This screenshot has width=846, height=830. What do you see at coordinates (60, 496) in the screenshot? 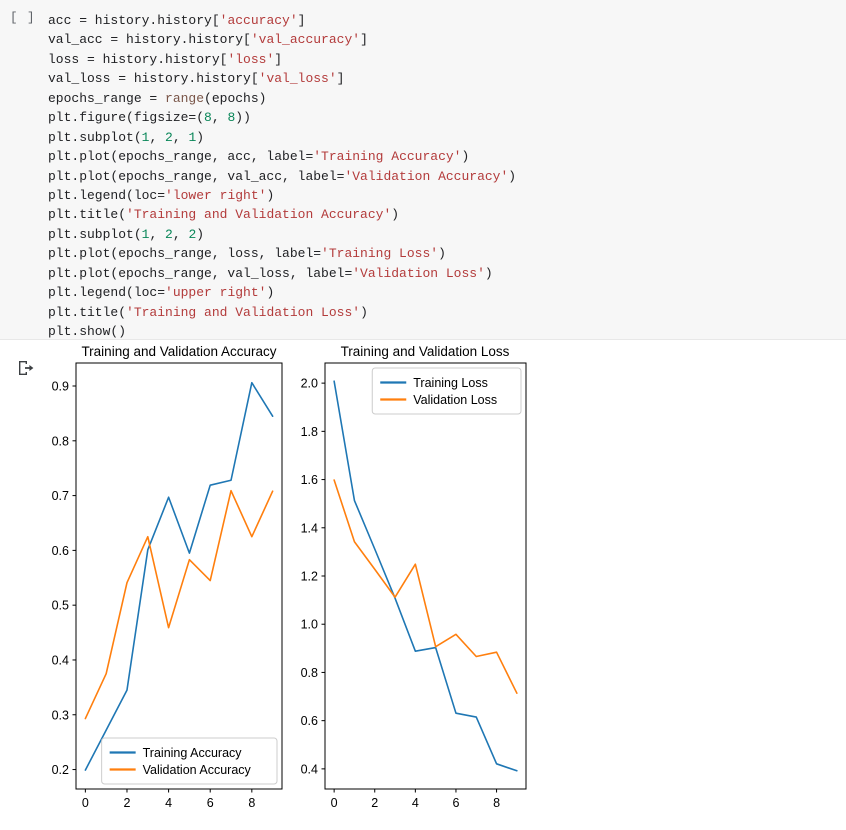
I see `y-tick-label: 0.7` at bounding box center [60, 496].